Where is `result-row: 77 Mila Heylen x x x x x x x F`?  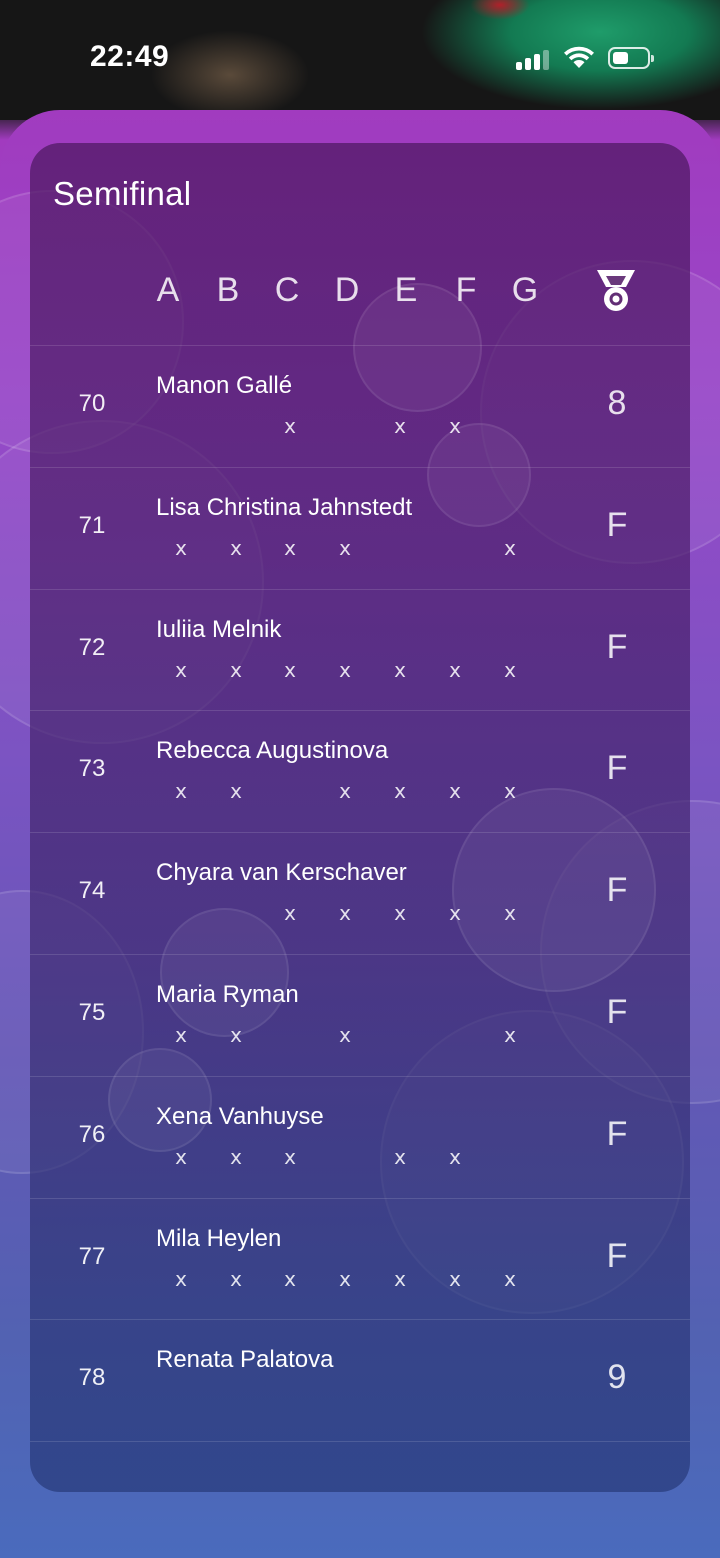 result-row: 77 Mila Heylen x x x x x x x F is located at coordinates (360, 1258).